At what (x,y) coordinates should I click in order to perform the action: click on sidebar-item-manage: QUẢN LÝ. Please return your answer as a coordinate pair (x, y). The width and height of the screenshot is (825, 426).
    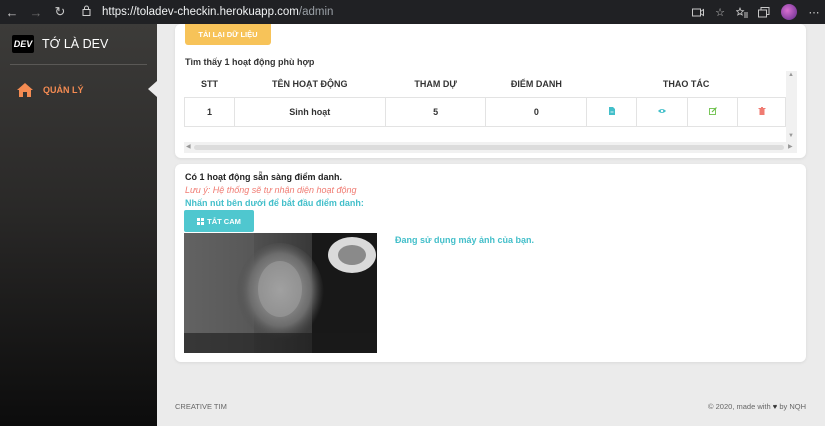
    Looking at the image, I should click on (78, 90).